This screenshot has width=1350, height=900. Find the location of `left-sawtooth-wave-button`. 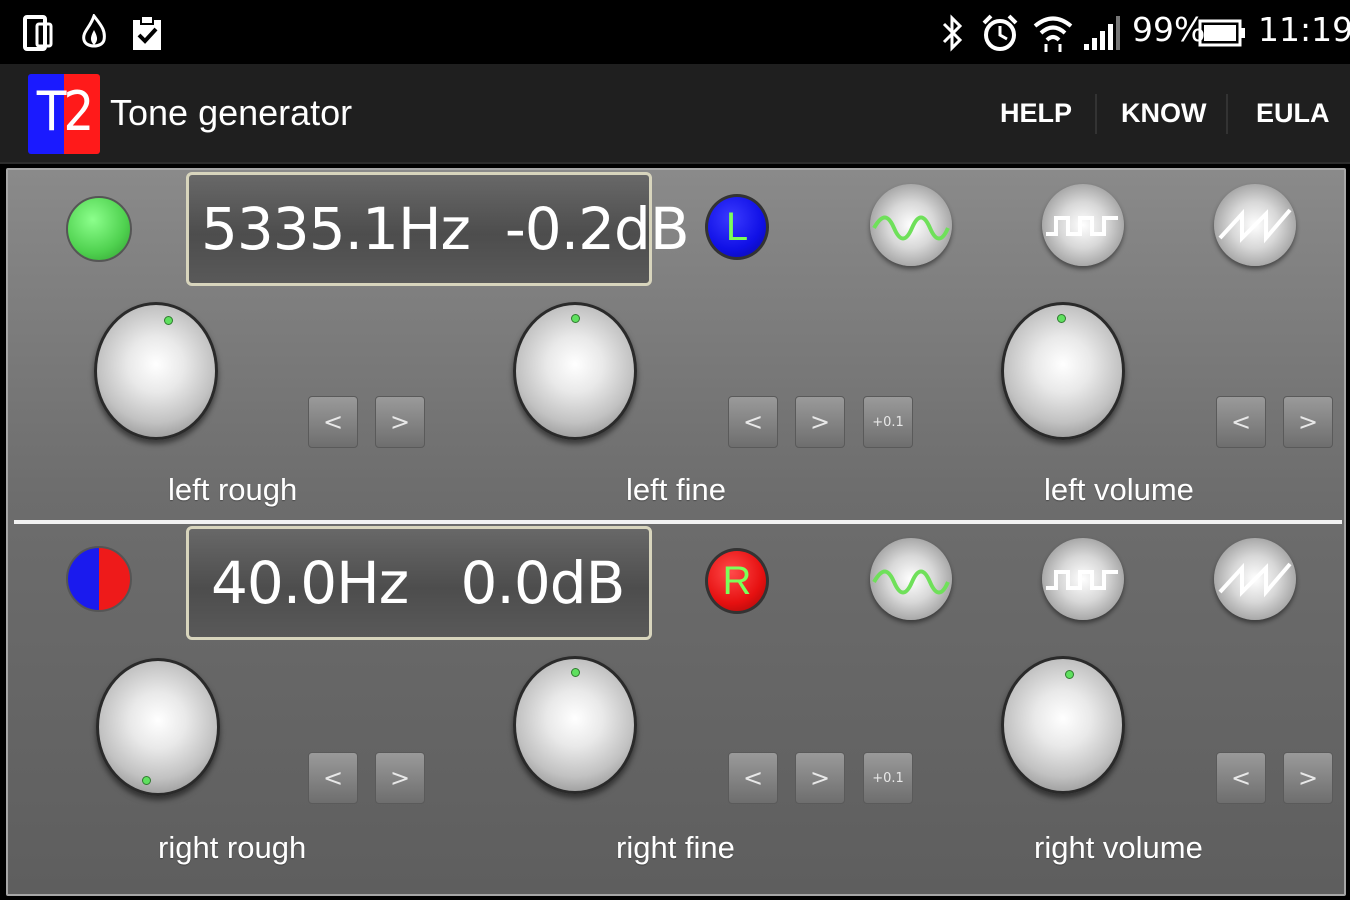

left-sawtooth-wave-button is located at coordinates (1255, 225).